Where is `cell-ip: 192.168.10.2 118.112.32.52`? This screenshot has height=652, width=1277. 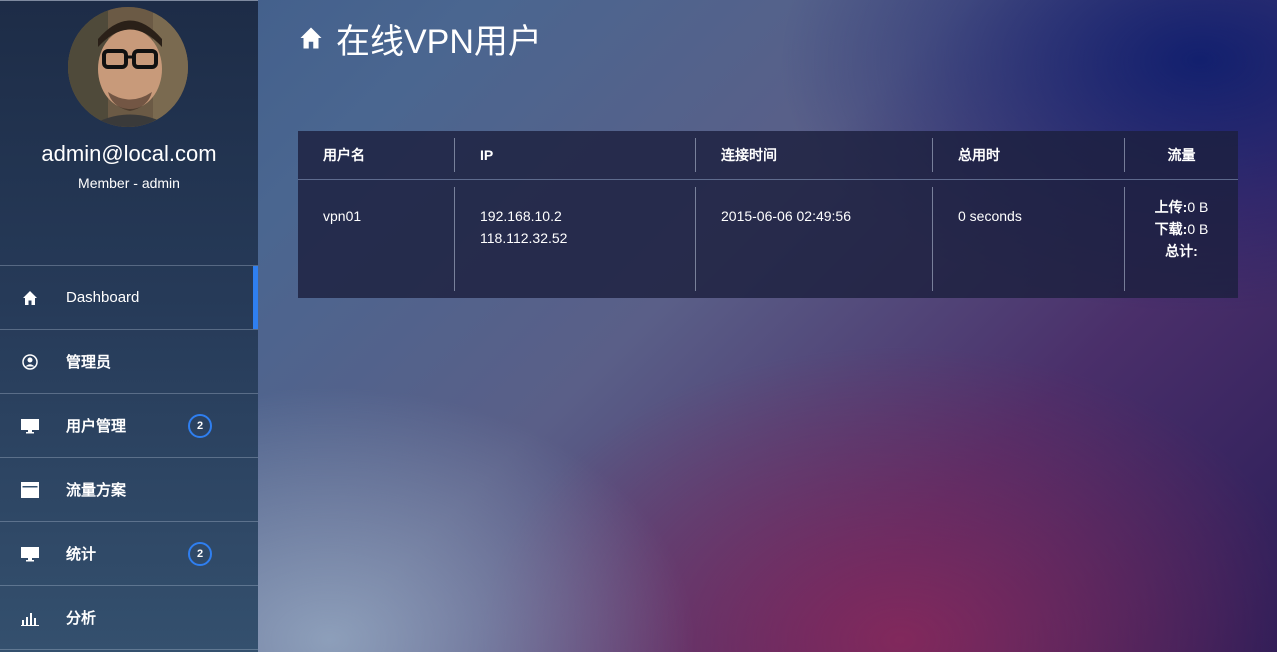
cell-ip: 192.168.10.2 118.112.32.52 is located at coordinates (575, 239).